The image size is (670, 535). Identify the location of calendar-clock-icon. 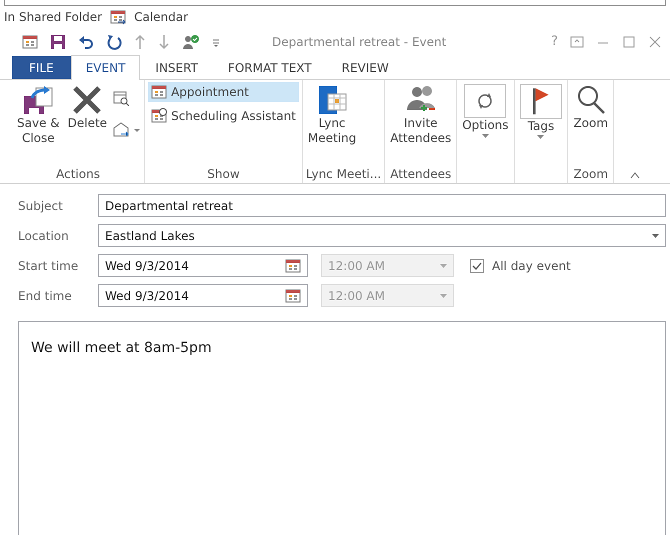
(159, 116).